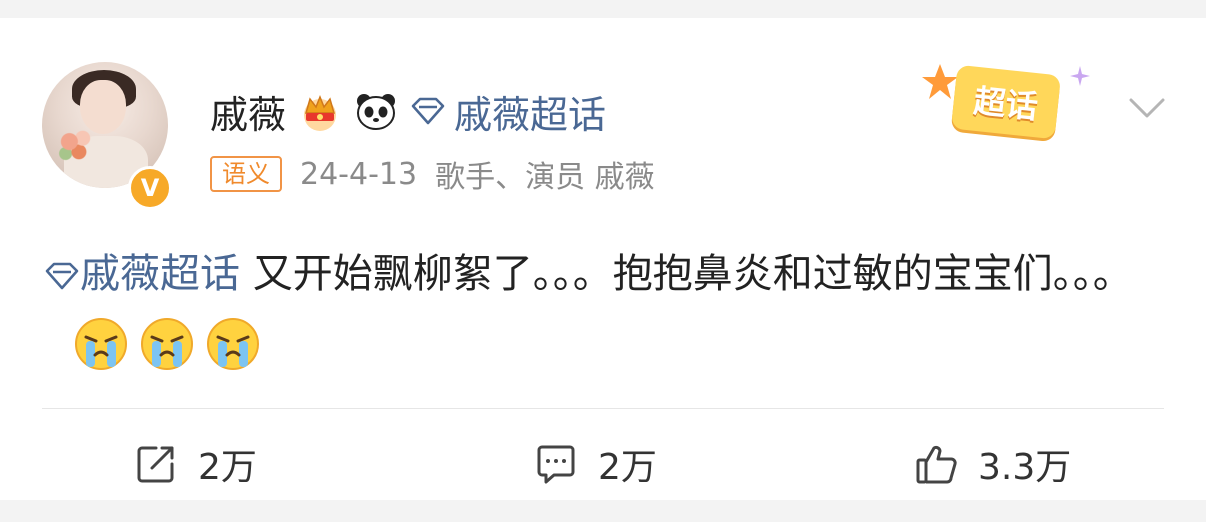 This screenshot has width=1206, height=522. I want to click on comment-button: 2万, so click(595, 464).